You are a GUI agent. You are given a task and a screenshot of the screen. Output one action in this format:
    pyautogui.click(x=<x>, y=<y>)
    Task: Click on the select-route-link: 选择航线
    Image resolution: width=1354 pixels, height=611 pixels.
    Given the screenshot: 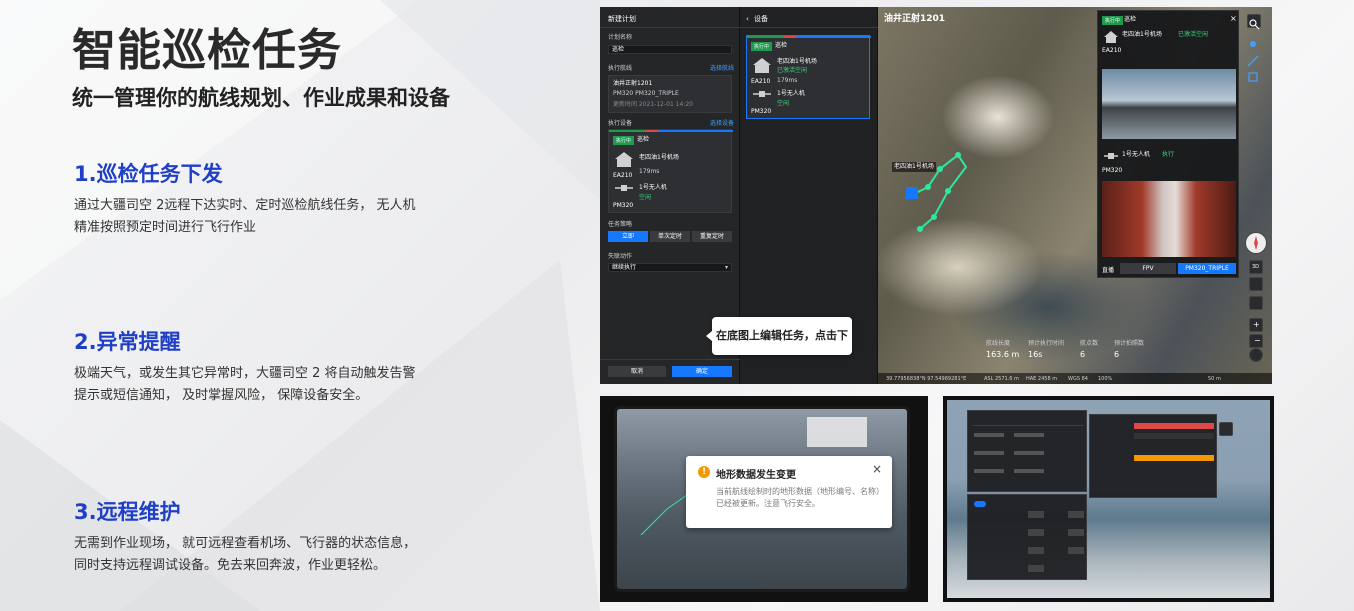 What is the action you would take?
    pyautogui.click(x=722, y=69)
    